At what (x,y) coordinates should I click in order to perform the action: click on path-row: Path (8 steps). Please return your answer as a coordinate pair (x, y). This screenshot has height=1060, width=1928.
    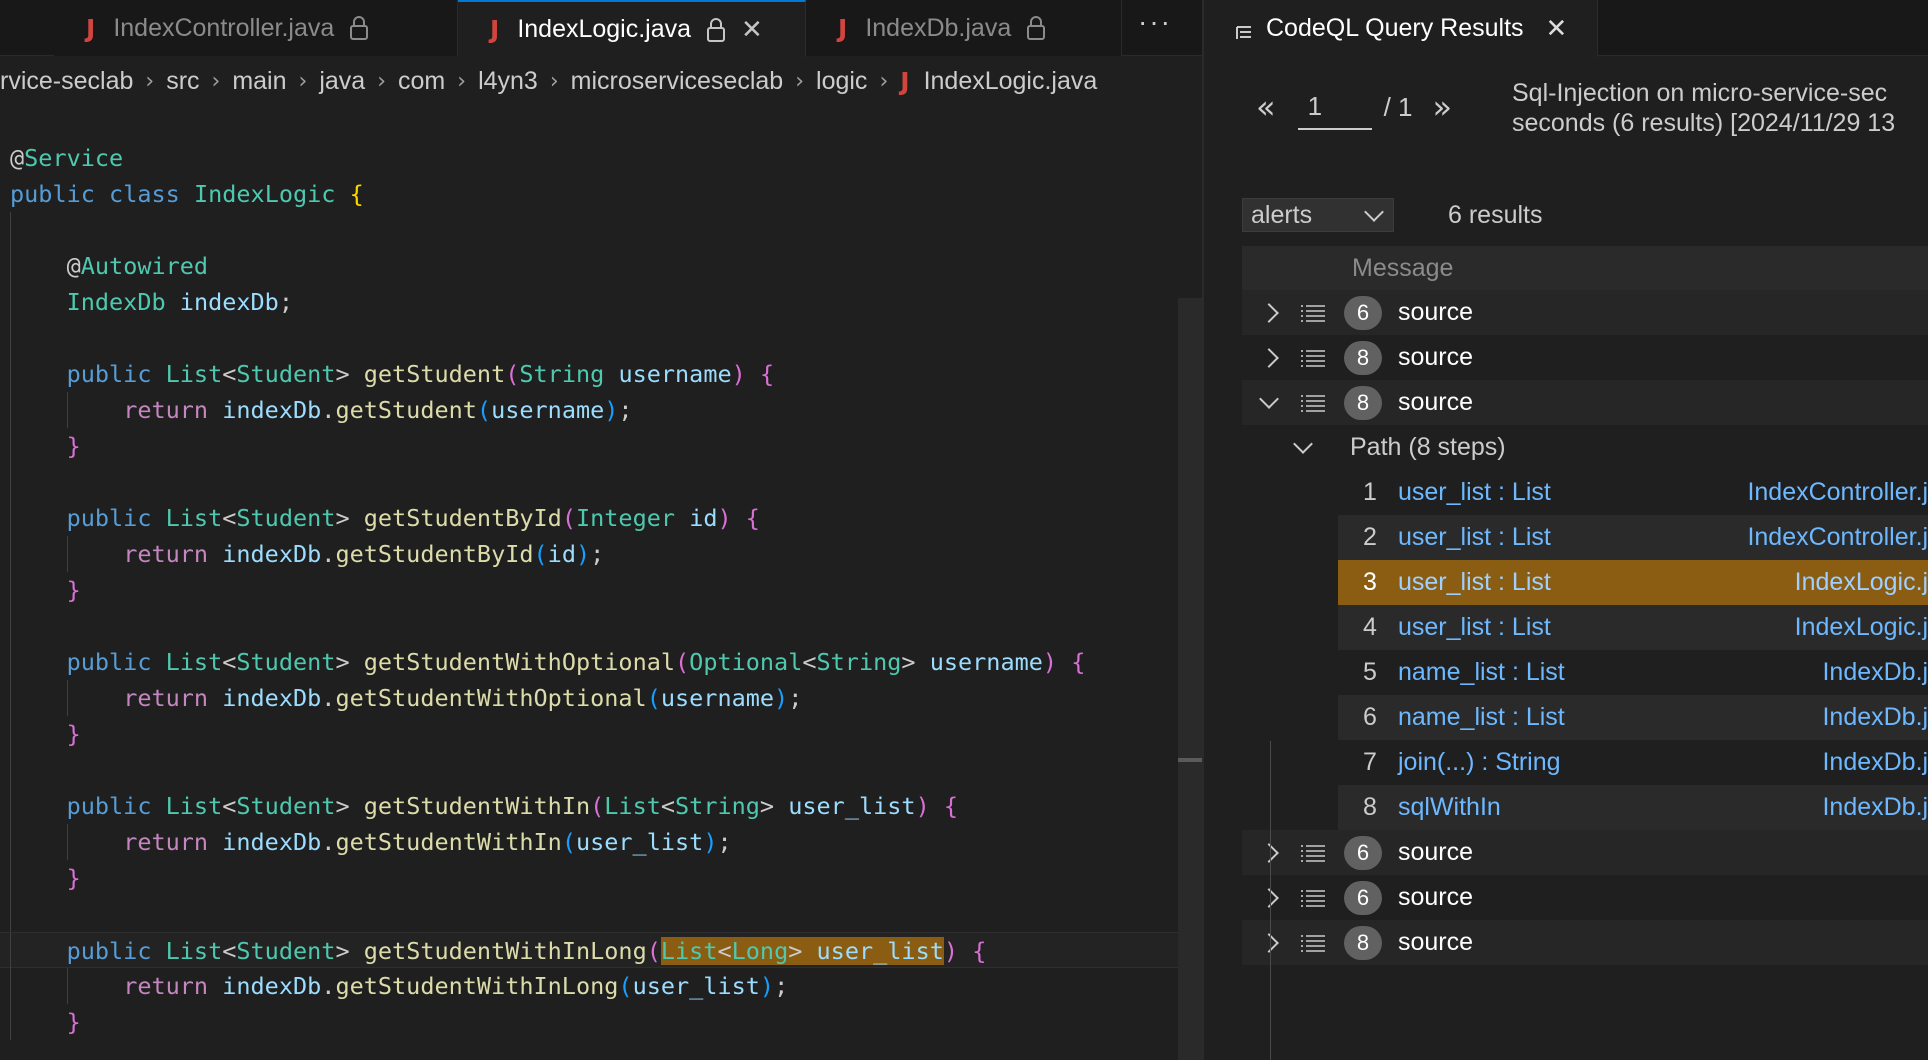
    Looking at the image, I should click on (1585, 447).